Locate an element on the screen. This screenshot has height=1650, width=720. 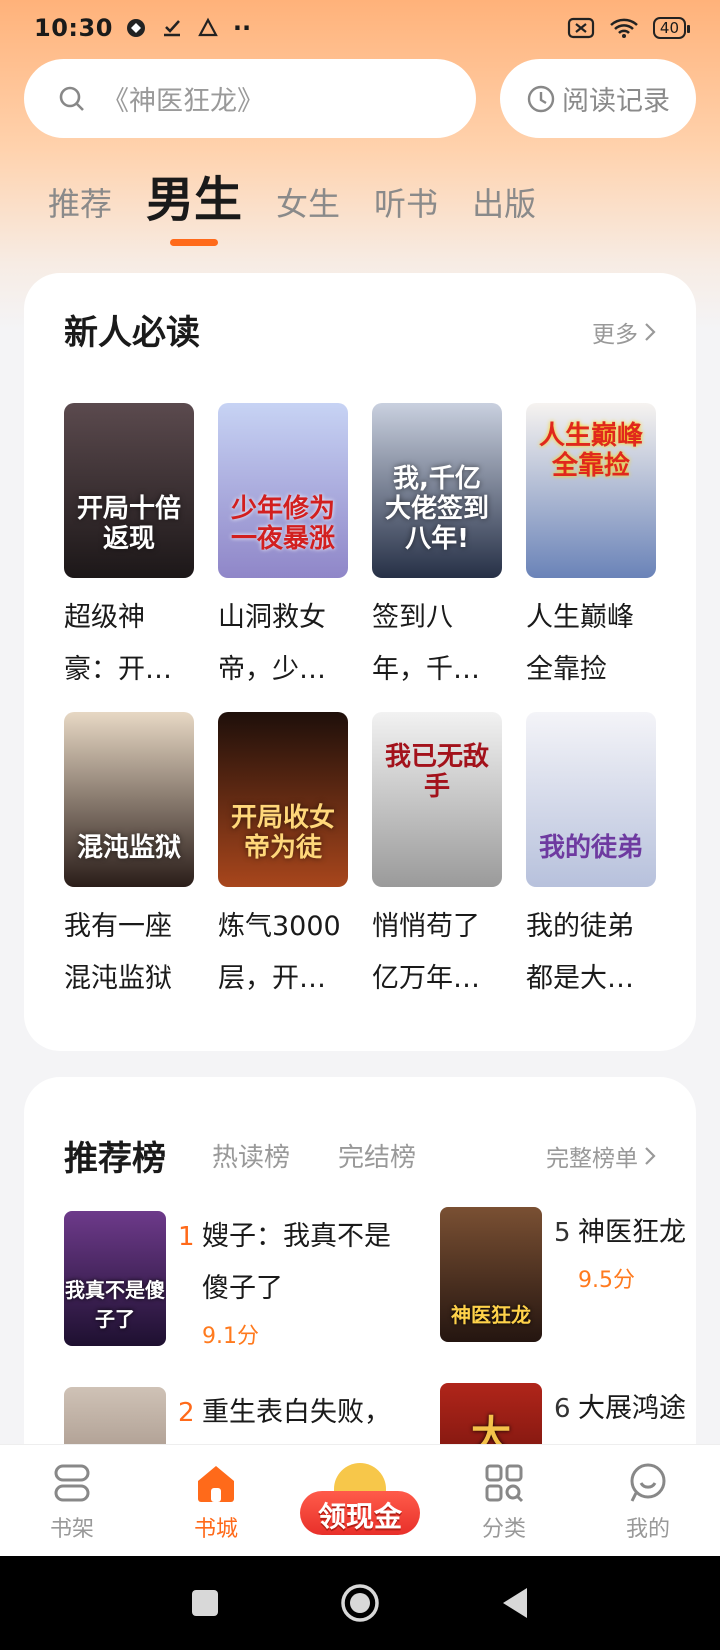
book-cover: 我的徒弟 is located at coordinates (591, 799).